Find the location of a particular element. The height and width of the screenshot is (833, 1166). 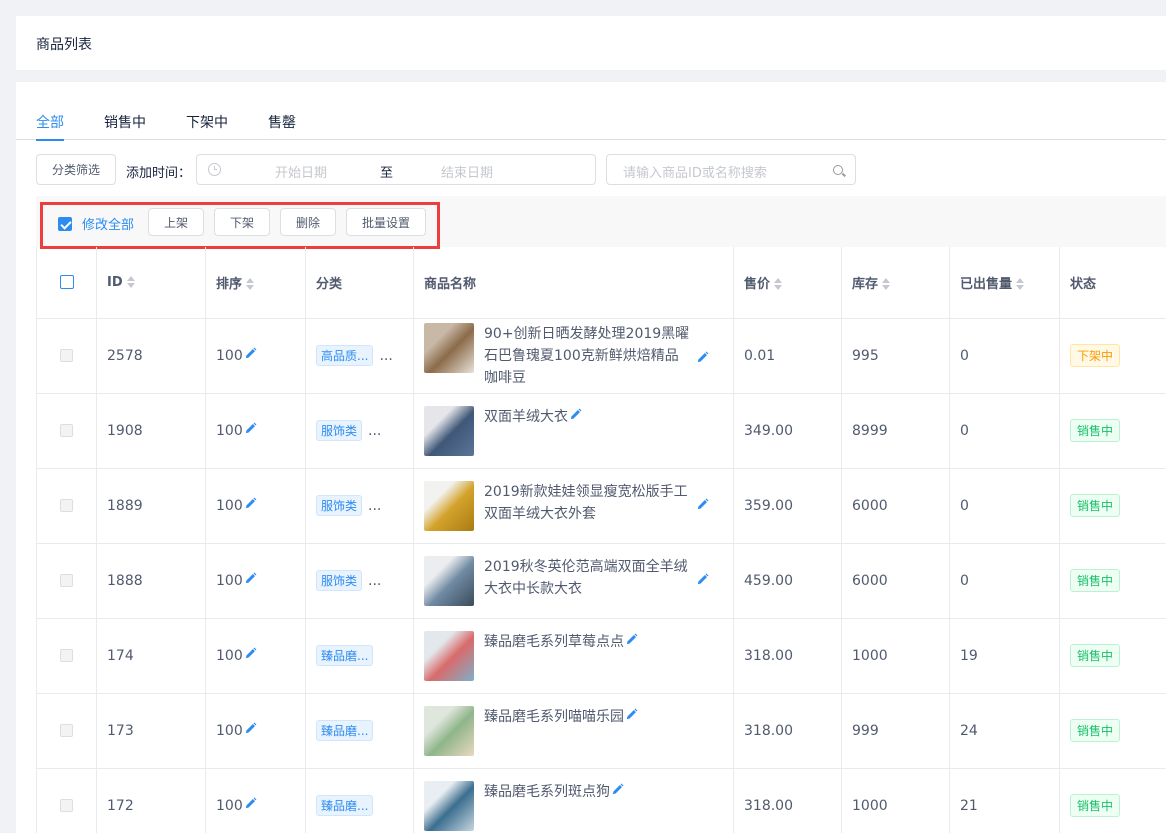

table-row: 172 100 臻品磨... 臻品磨毛系列斑点狗 318.00 1000 21 销售中 is located at coordinates (601, 800).